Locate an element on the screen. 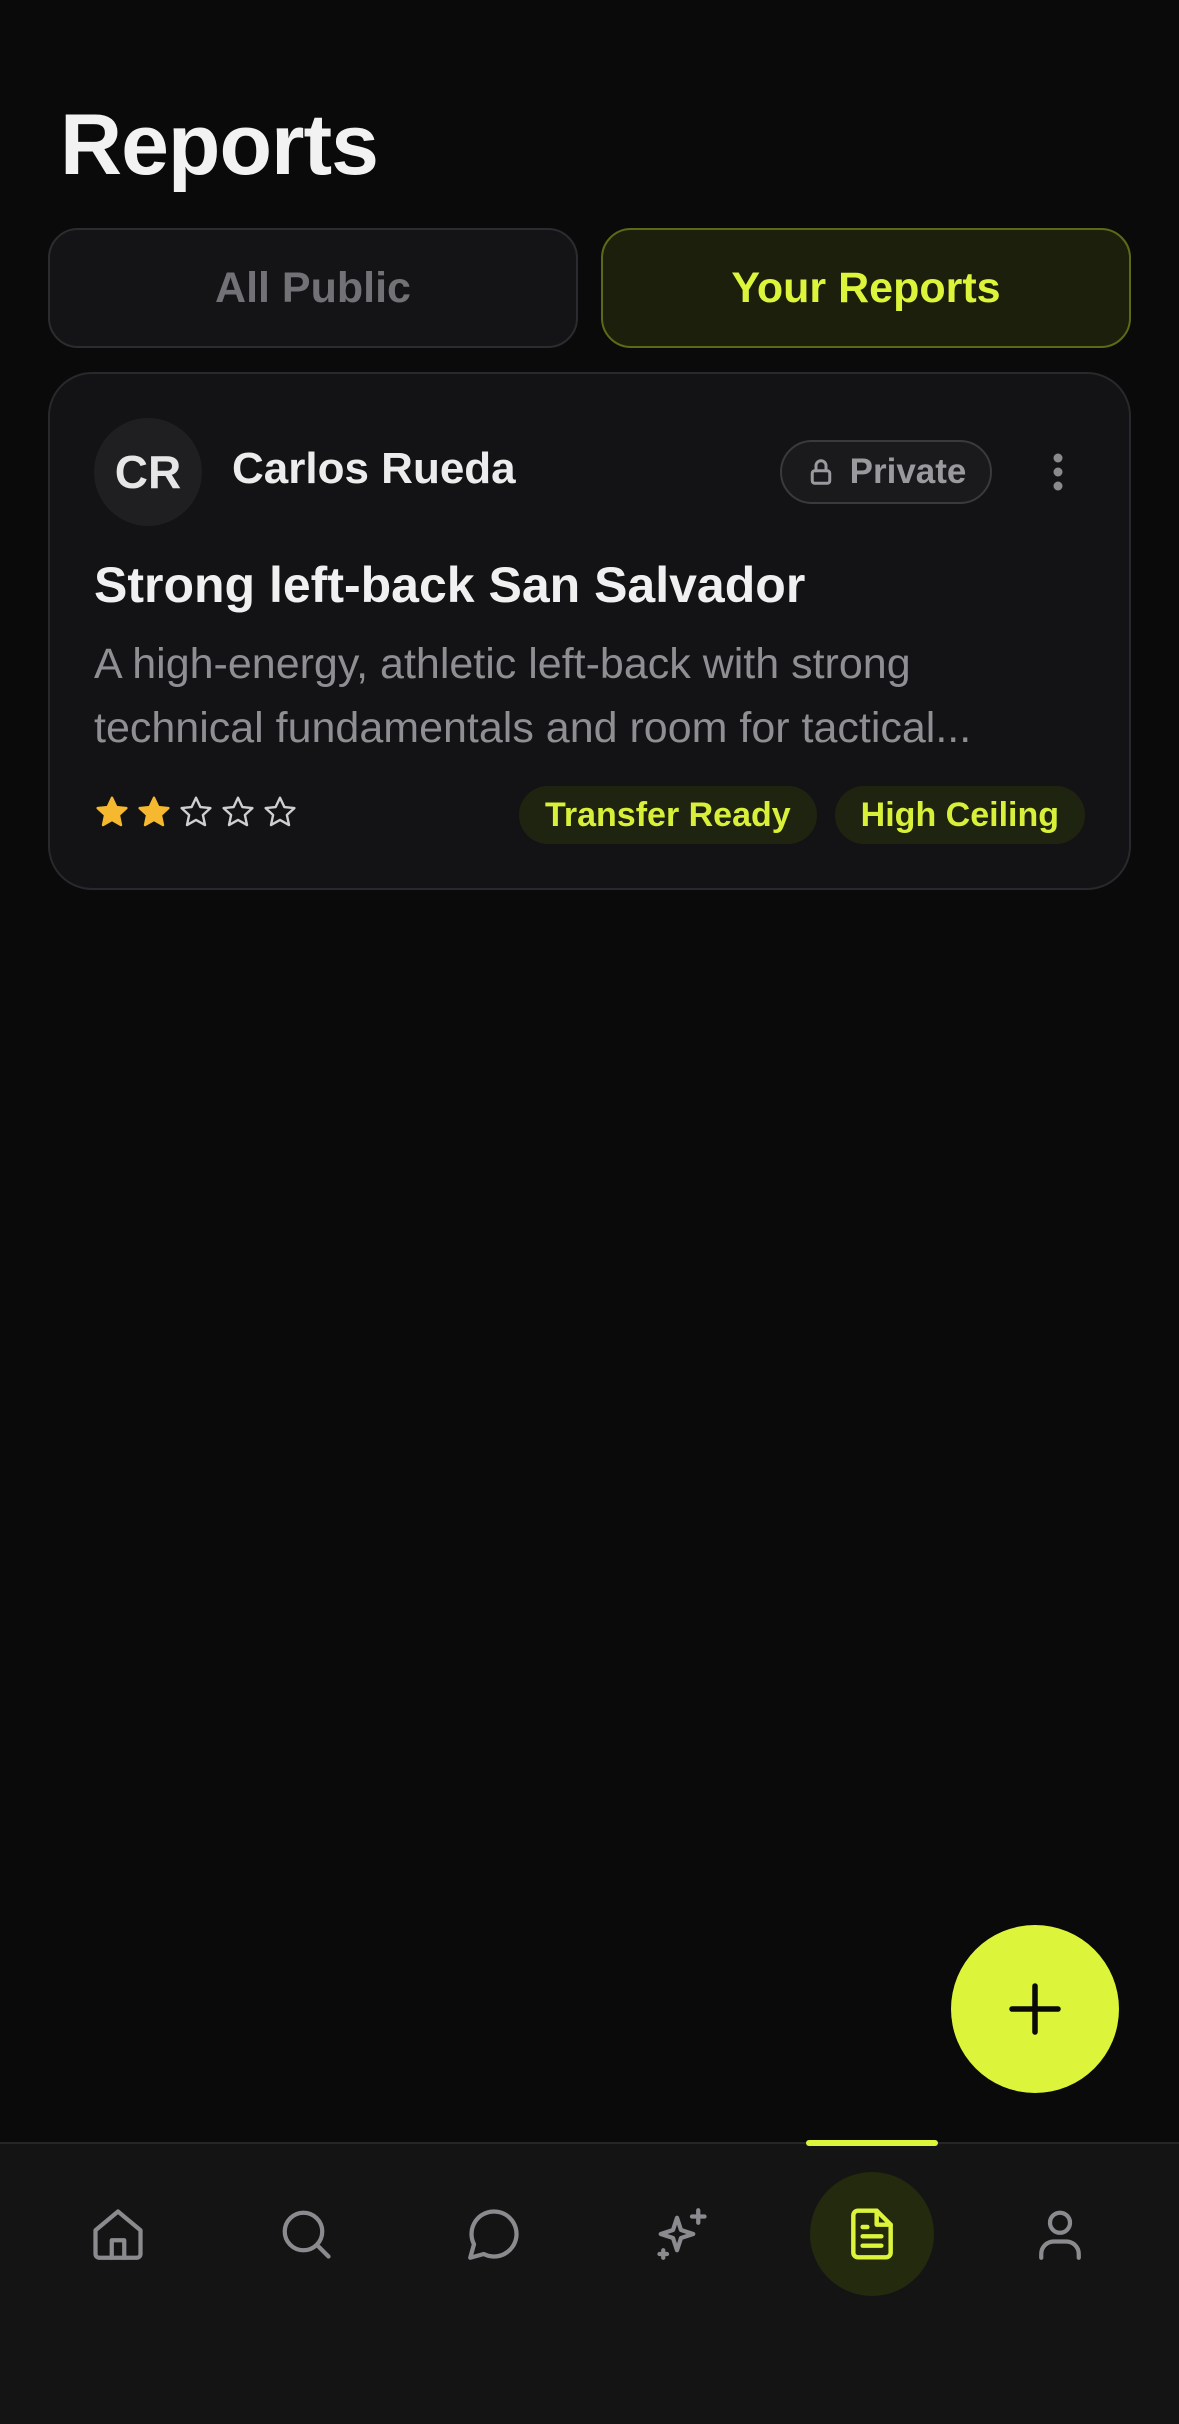 The width and height of the screenshot is (1179, 2424). search-icon is located at coordinates (306, 2234).